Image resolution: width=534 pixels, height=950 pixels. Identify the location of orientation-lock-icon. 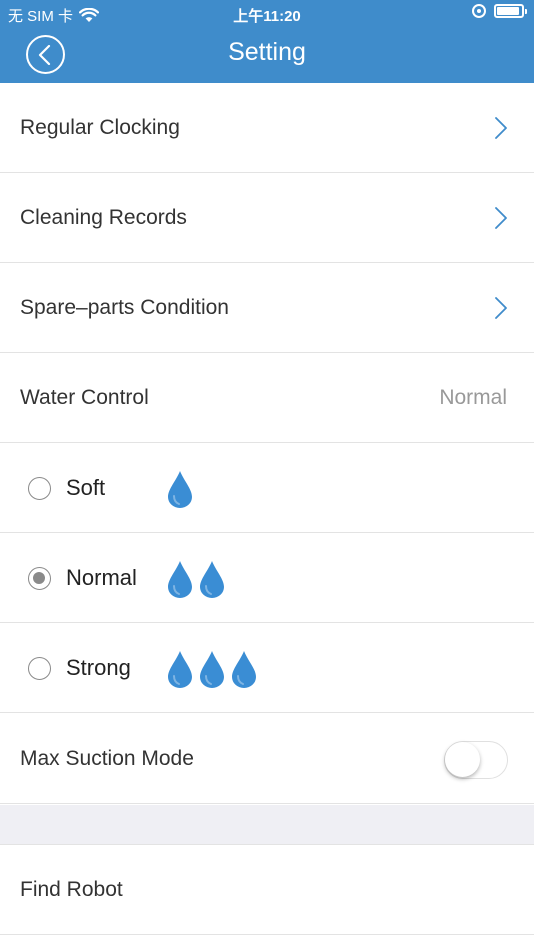
(479, 11).